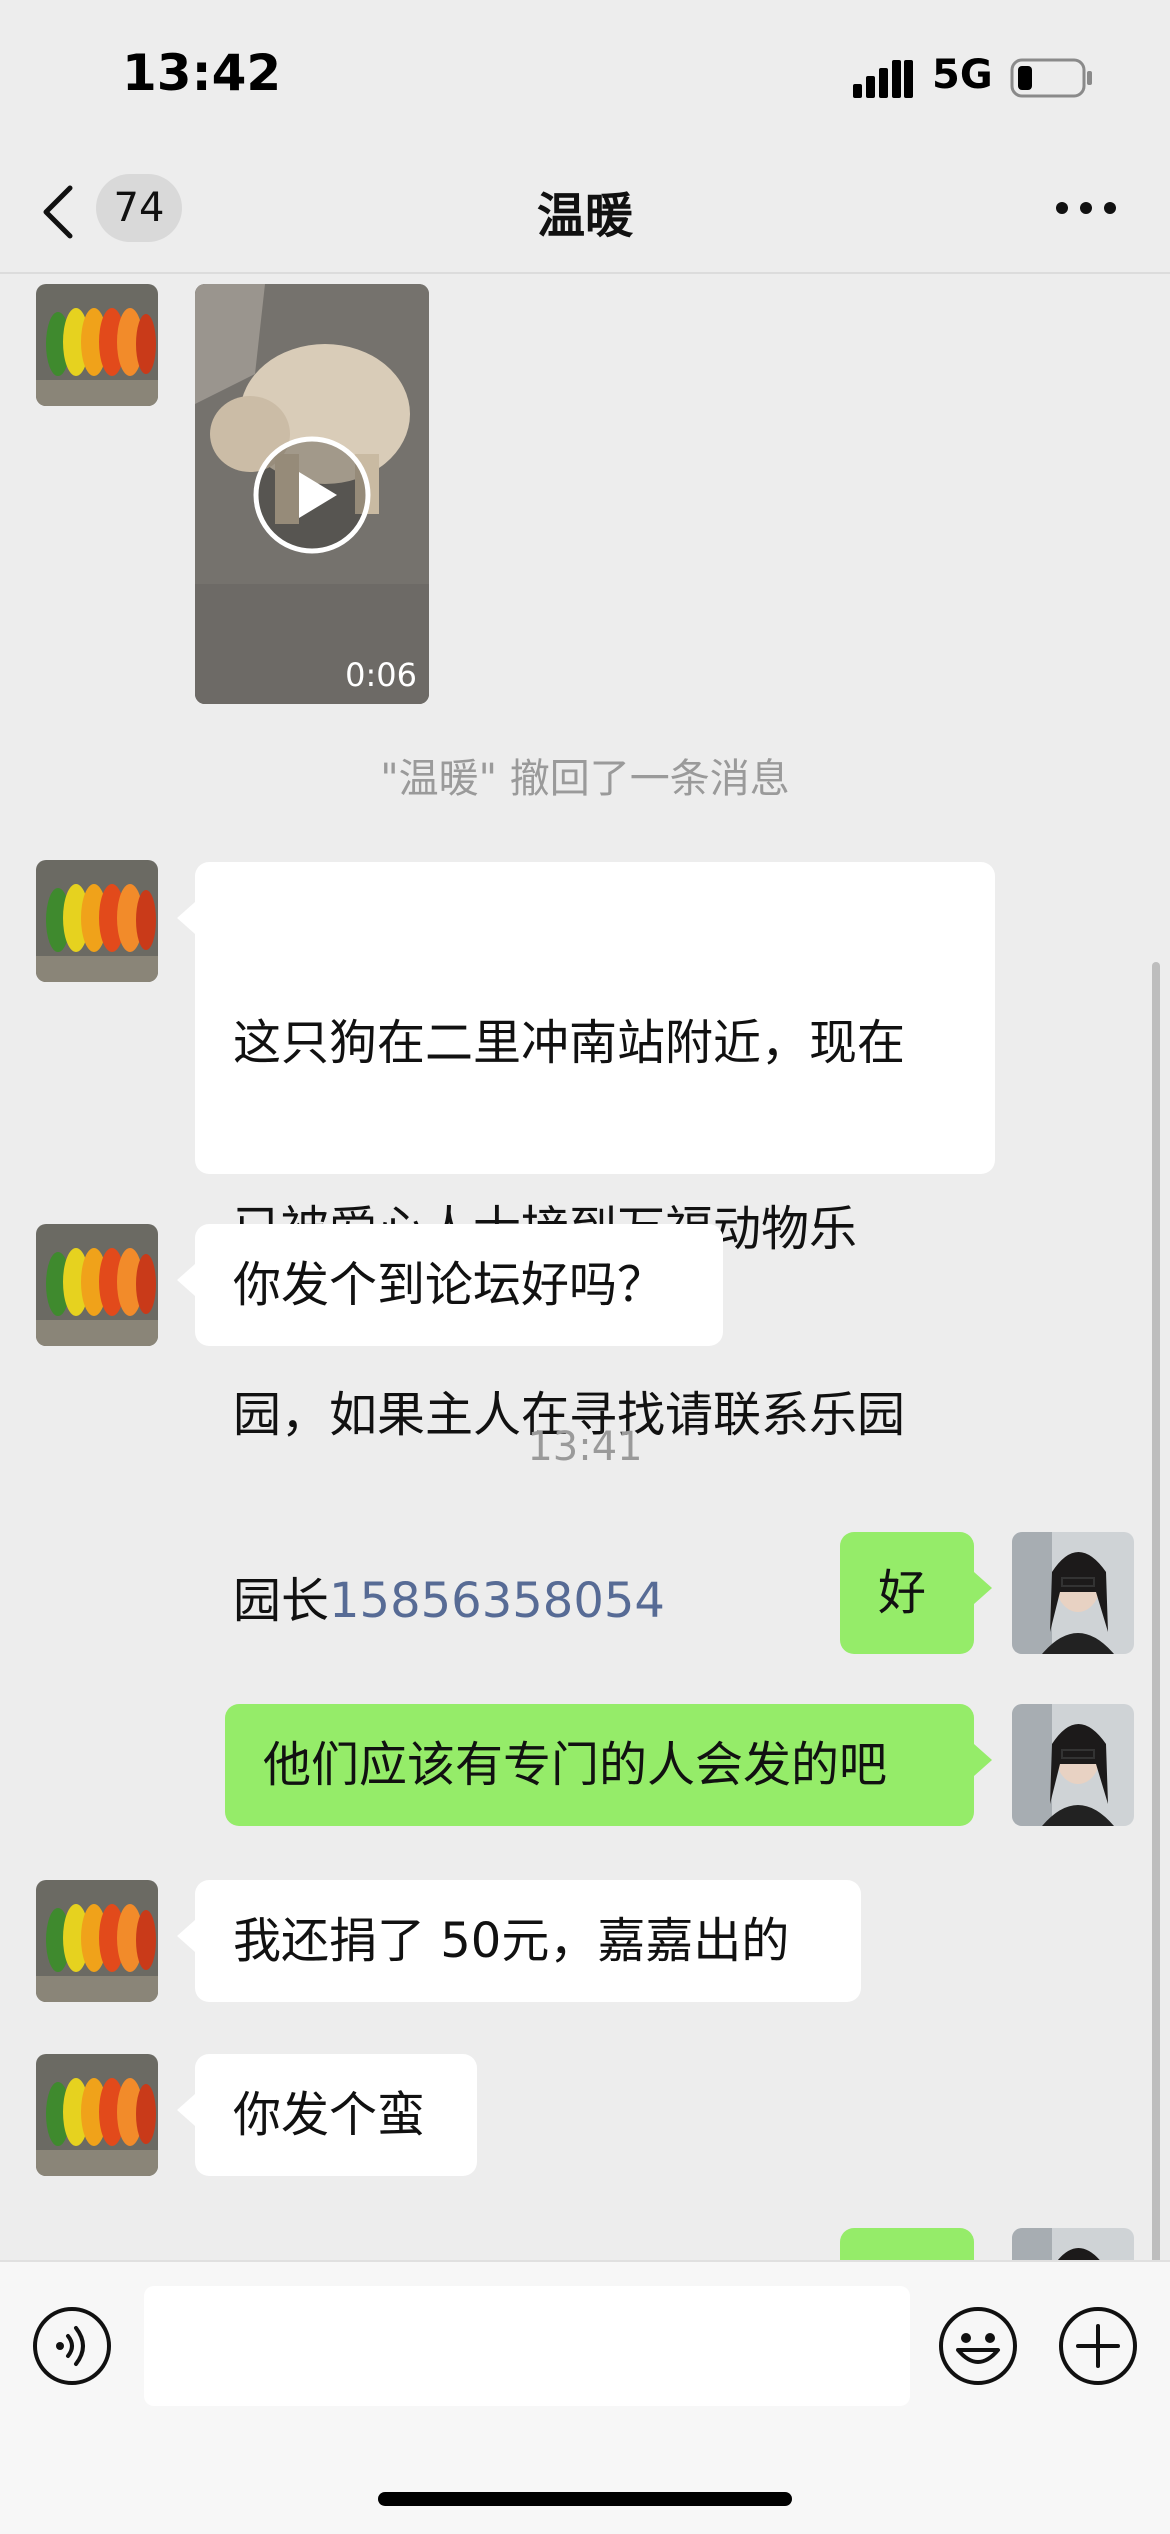 This screenshot has height=2534, width=1170. I want to click on chat-header: 74 温暖, so click(585, 212).